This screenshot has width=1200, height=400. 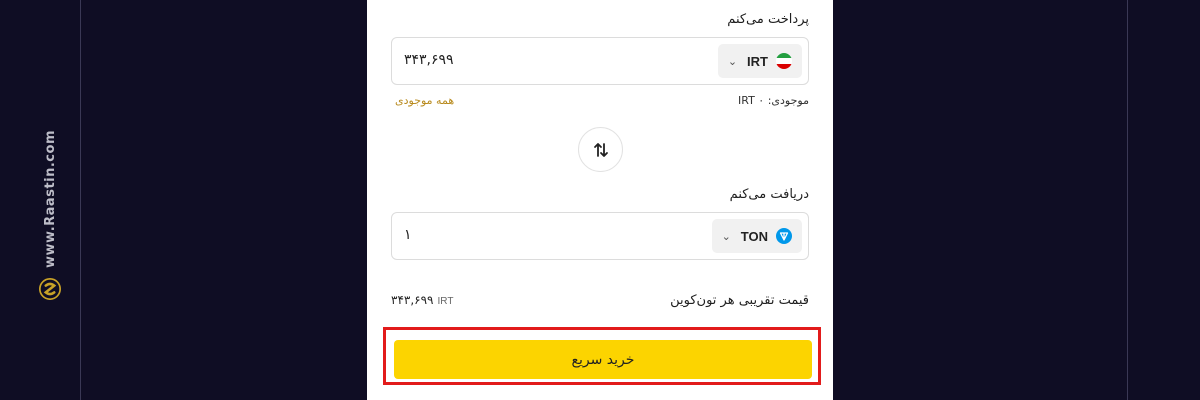 I want to click on all-balance-link: همه موجودی, so click(x=424, y=100).